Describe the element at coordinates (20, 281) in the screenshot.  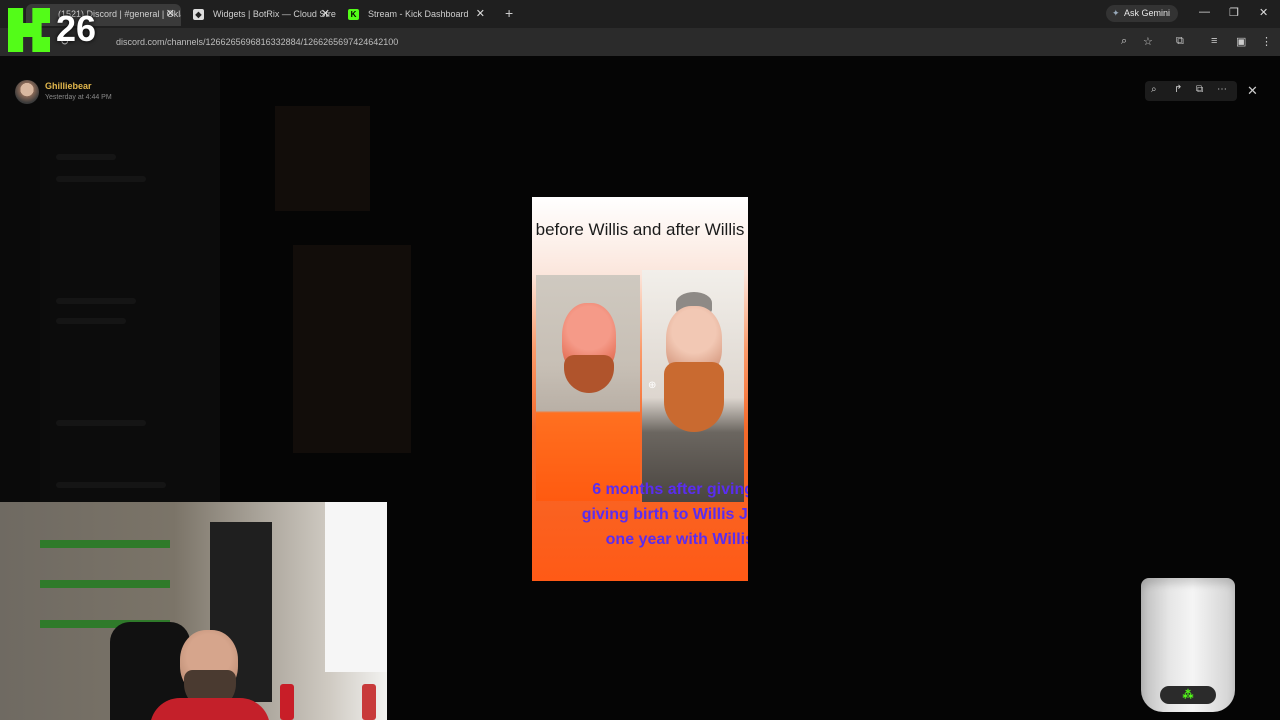
I see `server-list-dimmed` at that location.